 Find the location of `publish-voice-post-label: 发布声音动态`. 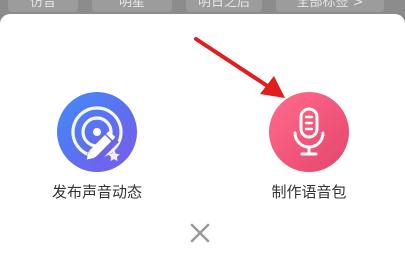

publish-voice-post-label: 发布声音动态 is located at coordinates (96, 192).